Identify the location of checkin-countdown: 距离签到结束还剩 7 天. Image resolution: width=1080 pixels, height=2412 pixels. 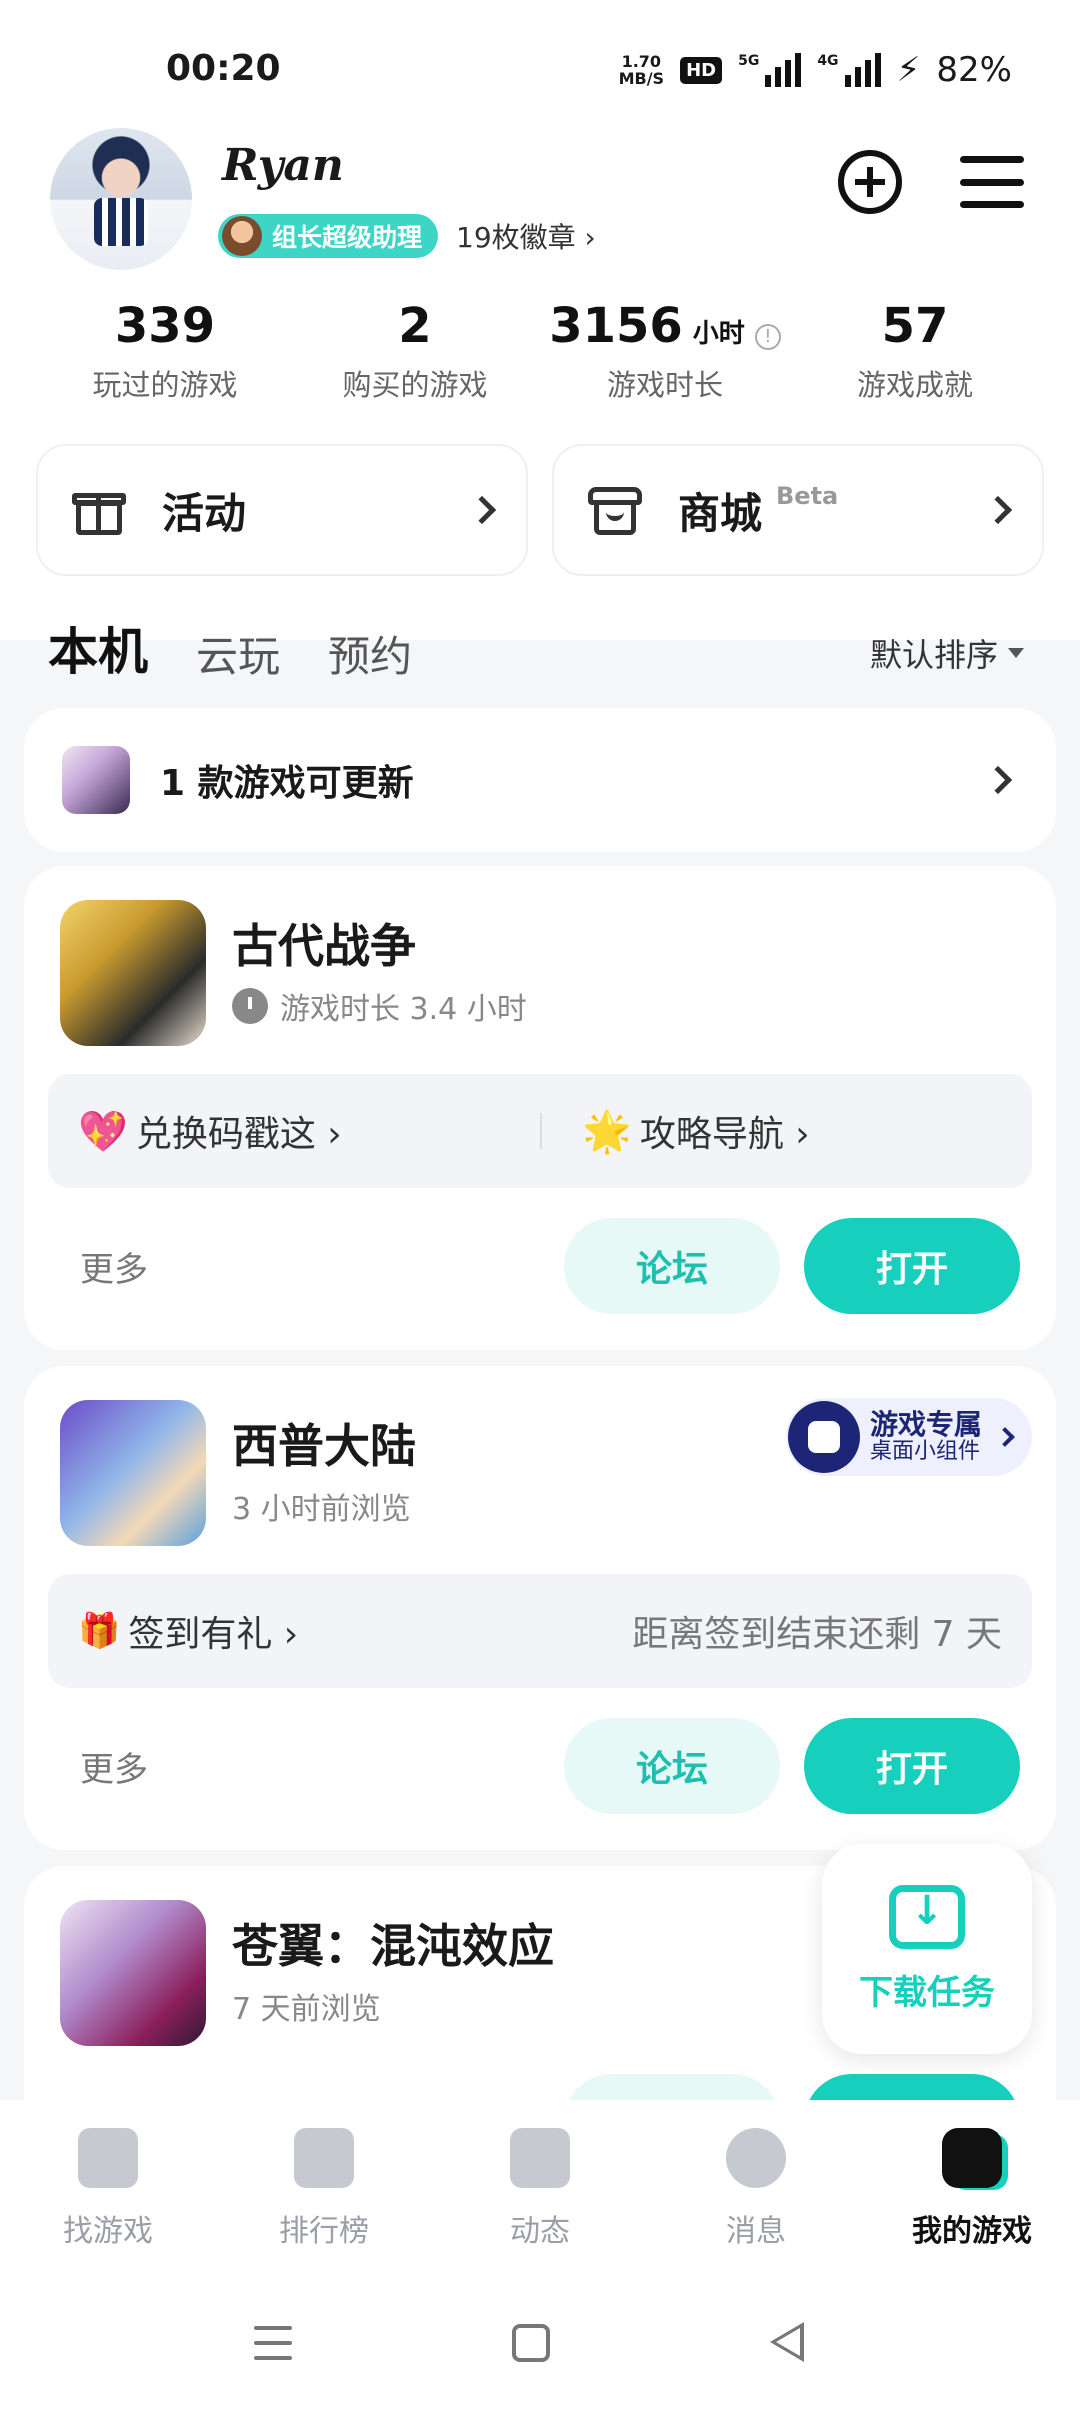
(817, 1634).